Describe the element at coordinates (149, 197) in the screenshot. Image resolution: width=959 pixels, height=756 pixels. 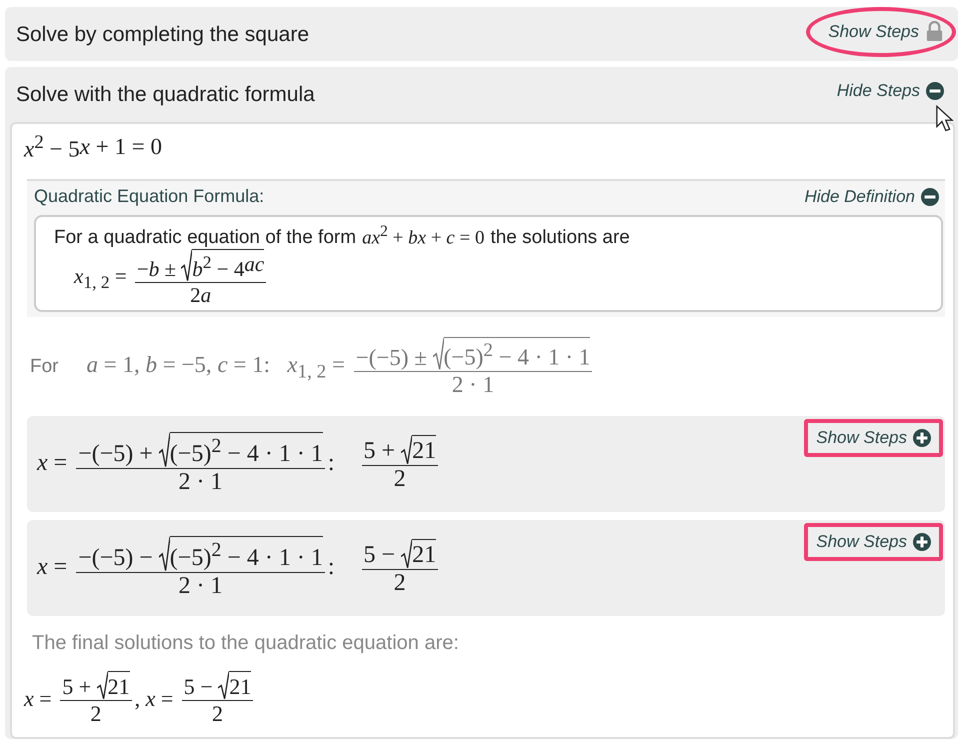
I see `definition-title: Quadratic Equation Formula:` at that location.